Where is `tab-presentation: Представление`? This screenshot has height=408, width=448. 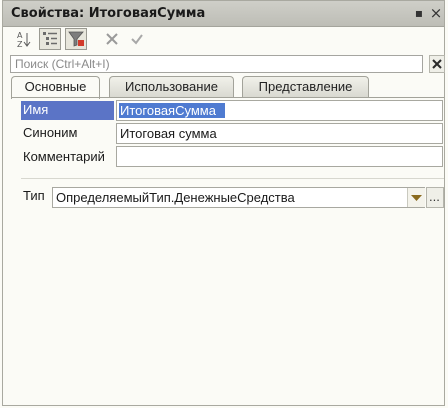
tab-presentation: Представление is located at coordinates (305, 86).